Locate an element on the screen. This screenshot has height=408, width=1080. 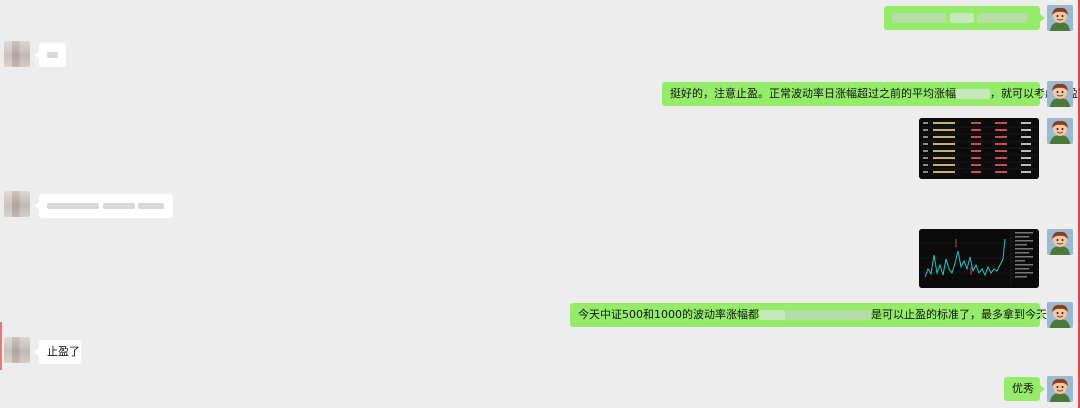
message-bubble-self-4: 优秀 is located at coordinates (1024, 389).